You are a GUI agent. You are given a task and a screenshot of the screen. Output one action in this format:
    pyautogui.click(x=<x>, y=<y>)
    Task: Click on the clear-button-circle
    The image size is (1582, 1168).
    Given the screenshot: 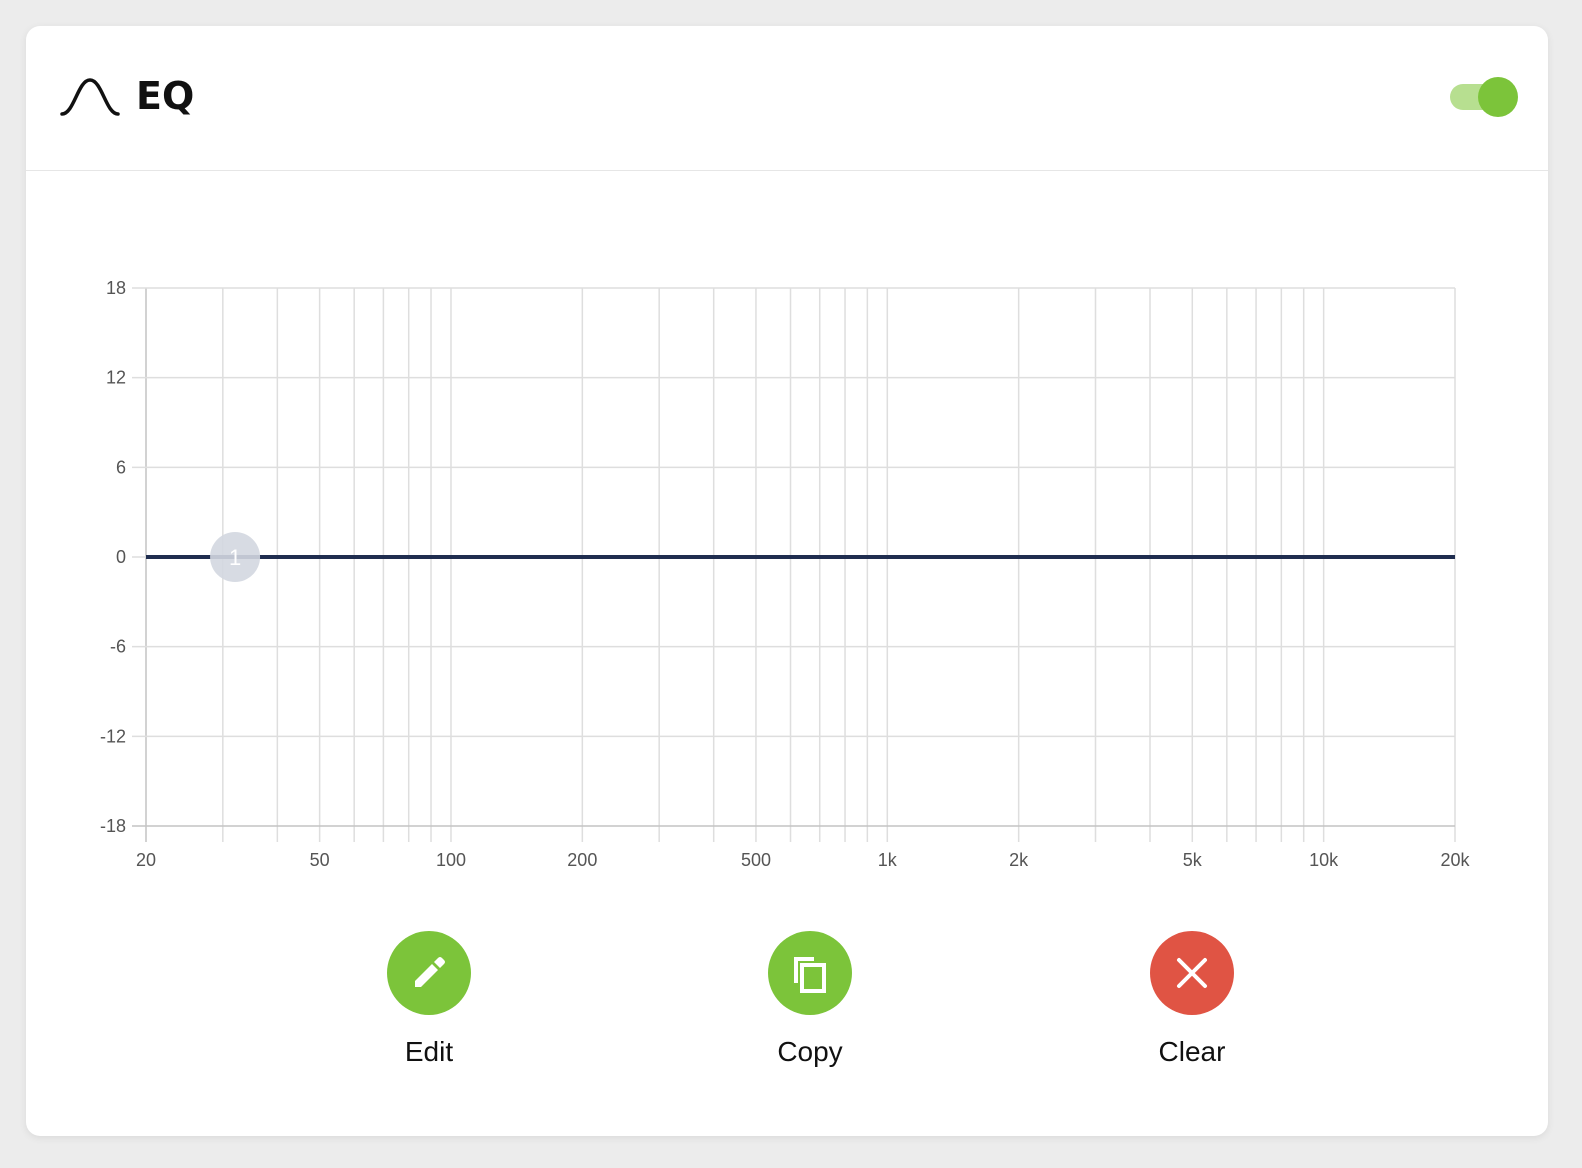 What is the action you would take?
    pyautogui.click(x=1192, y=973)
    